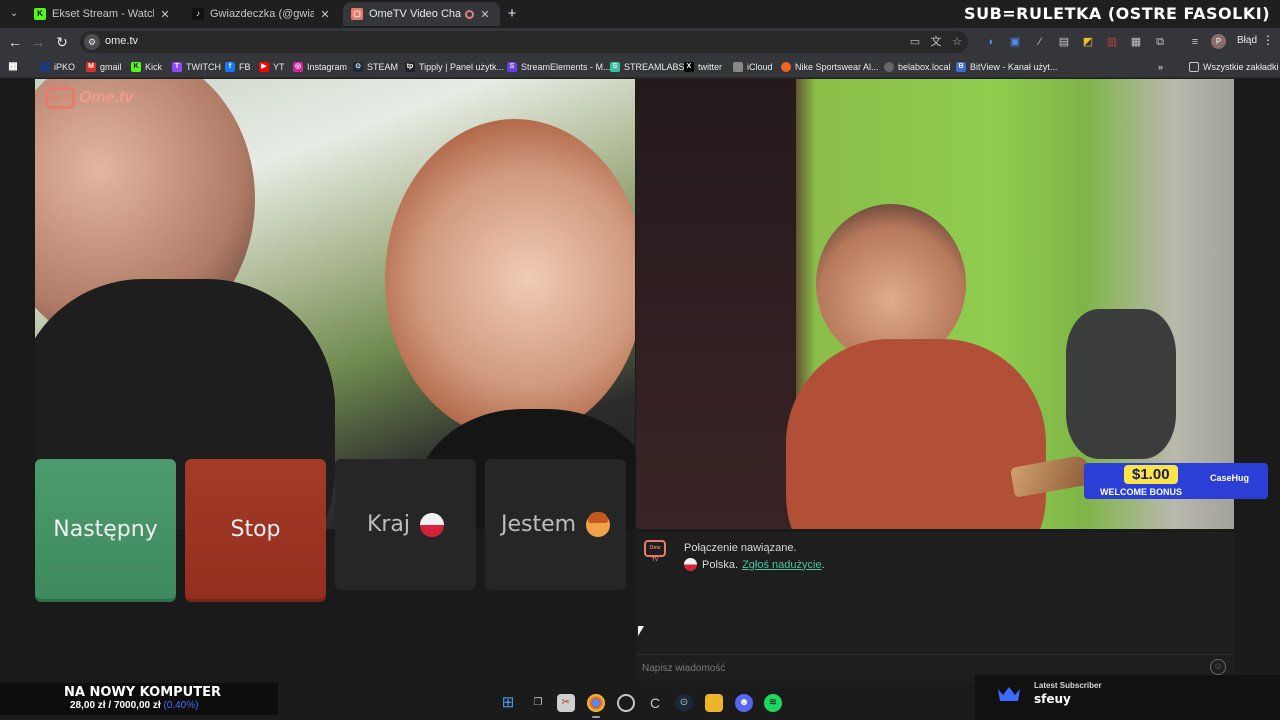  I want to click on extension-icon: ▥, so click(1112, 42).